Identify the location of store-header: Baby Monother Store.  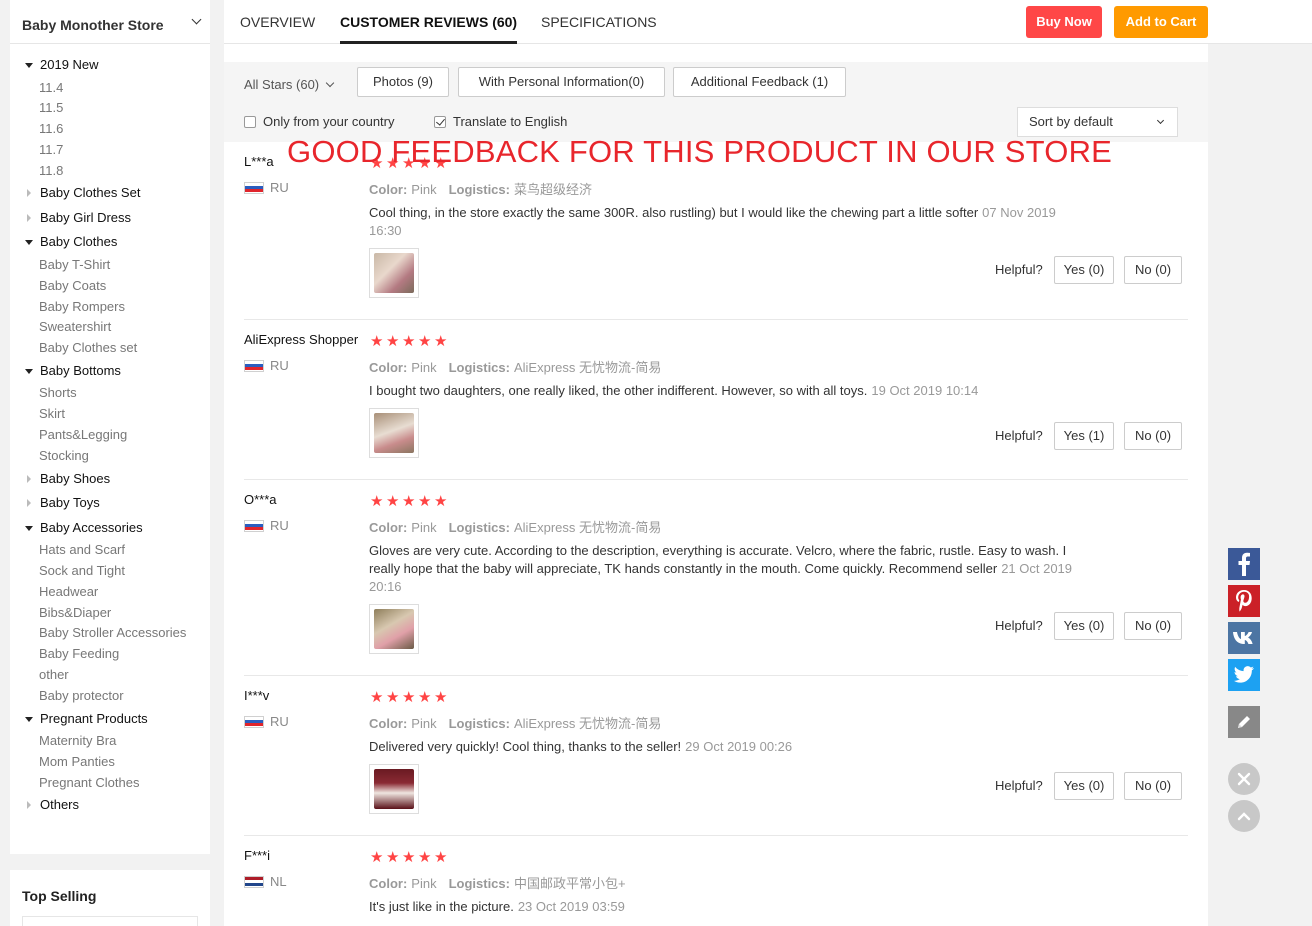
(110, 22).